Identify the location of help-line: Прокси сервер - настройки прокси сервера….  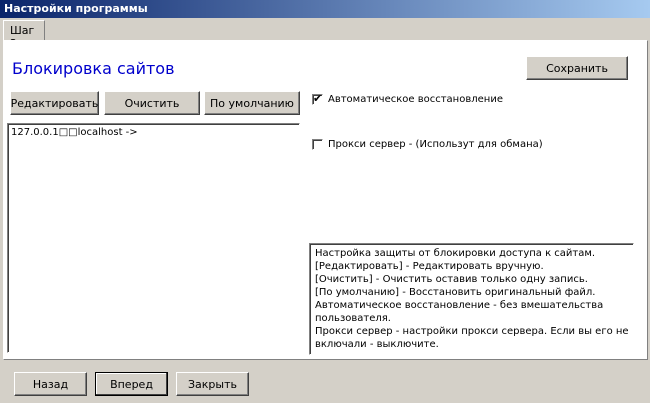
(472, 331).